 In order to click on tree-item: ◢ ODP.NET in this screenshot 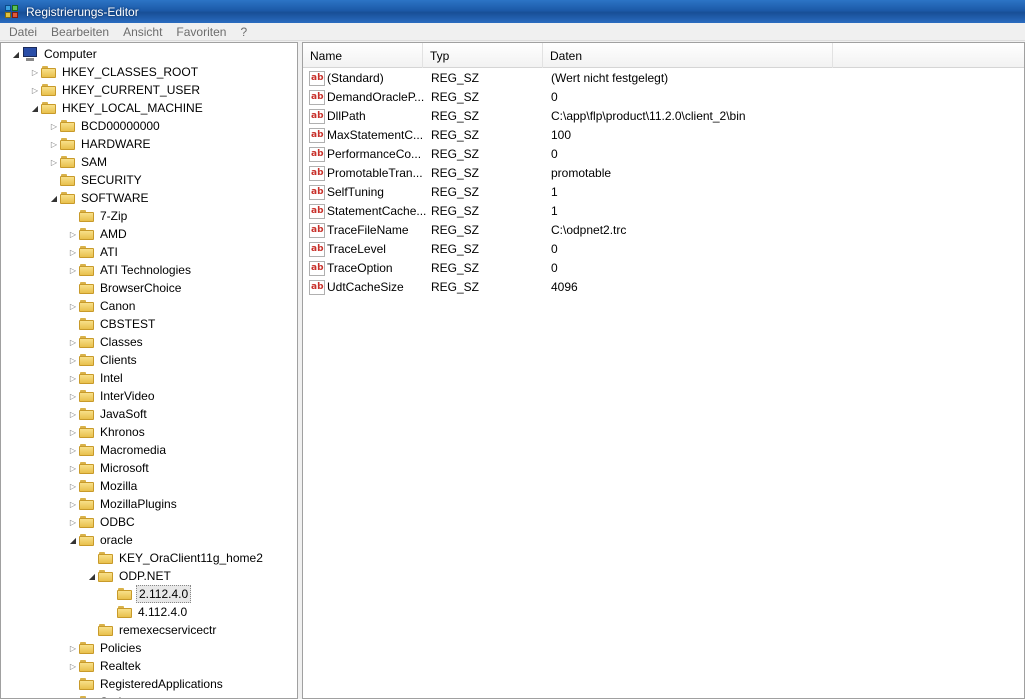, I will do `click(130, 576)`.